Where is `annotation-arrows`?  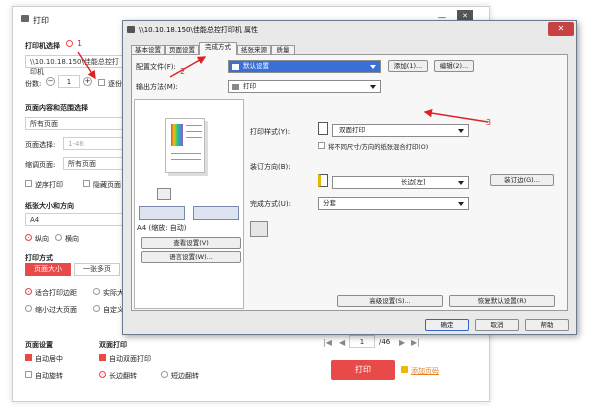
annotation-arrows is located at coordinates (283, 87).